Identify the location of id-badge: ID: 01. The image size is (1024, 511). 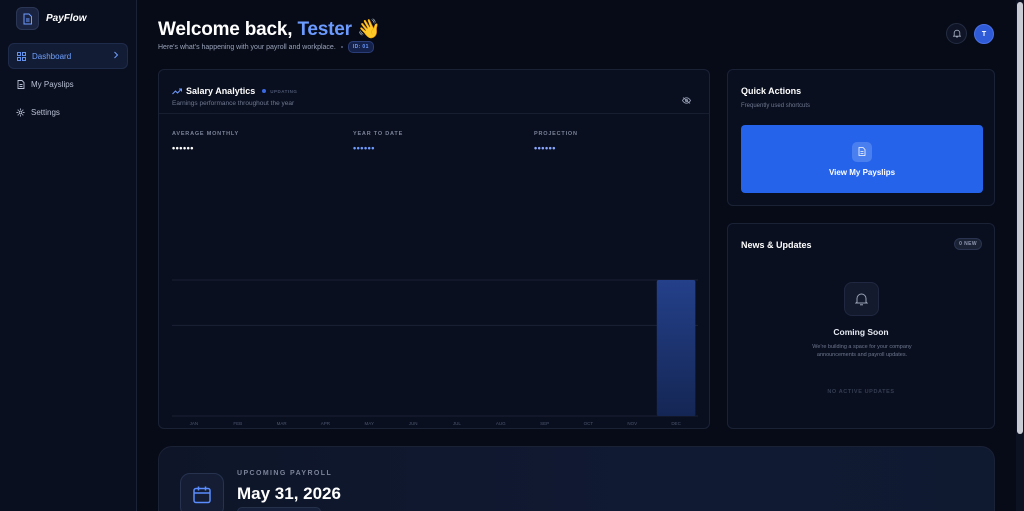
(360, 47).